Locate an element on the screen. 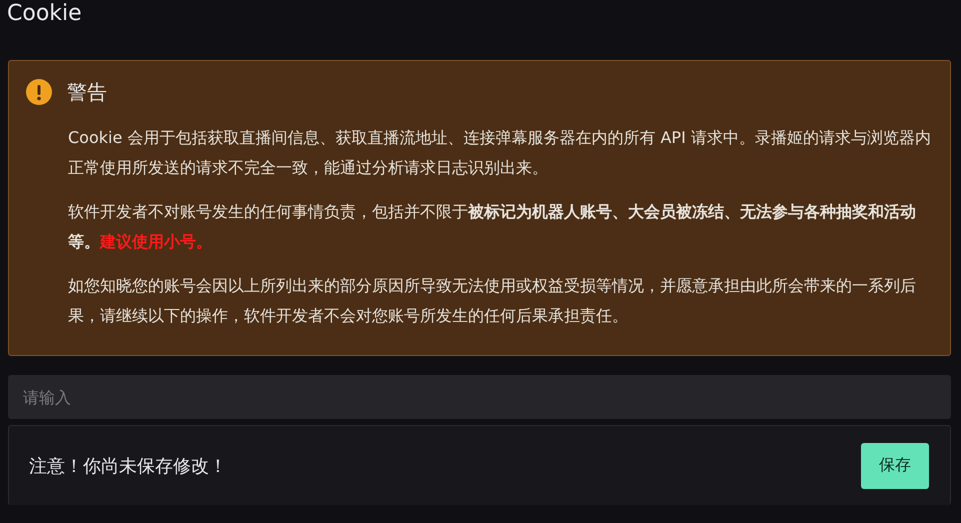  warning-icon is located at coordinates (39, 92).